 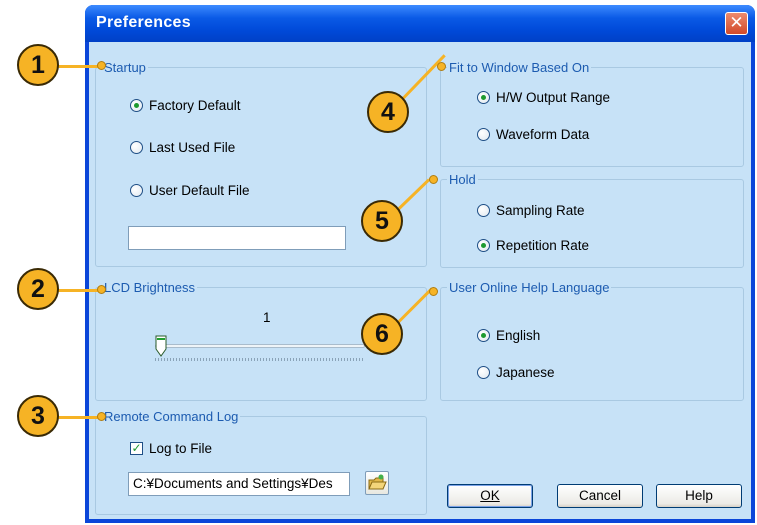 I want to click on close-icon: ✕, so click(x=736, y=23).